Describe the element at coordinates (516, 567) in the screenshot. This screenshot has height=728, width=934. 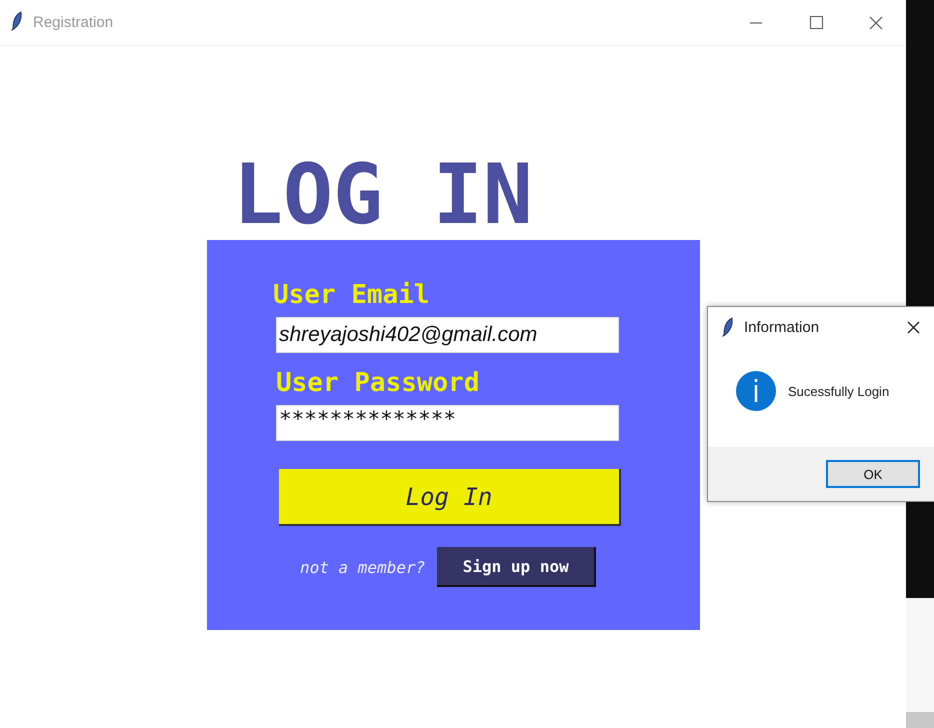
I see `signup-button: Sign up now` at that location.